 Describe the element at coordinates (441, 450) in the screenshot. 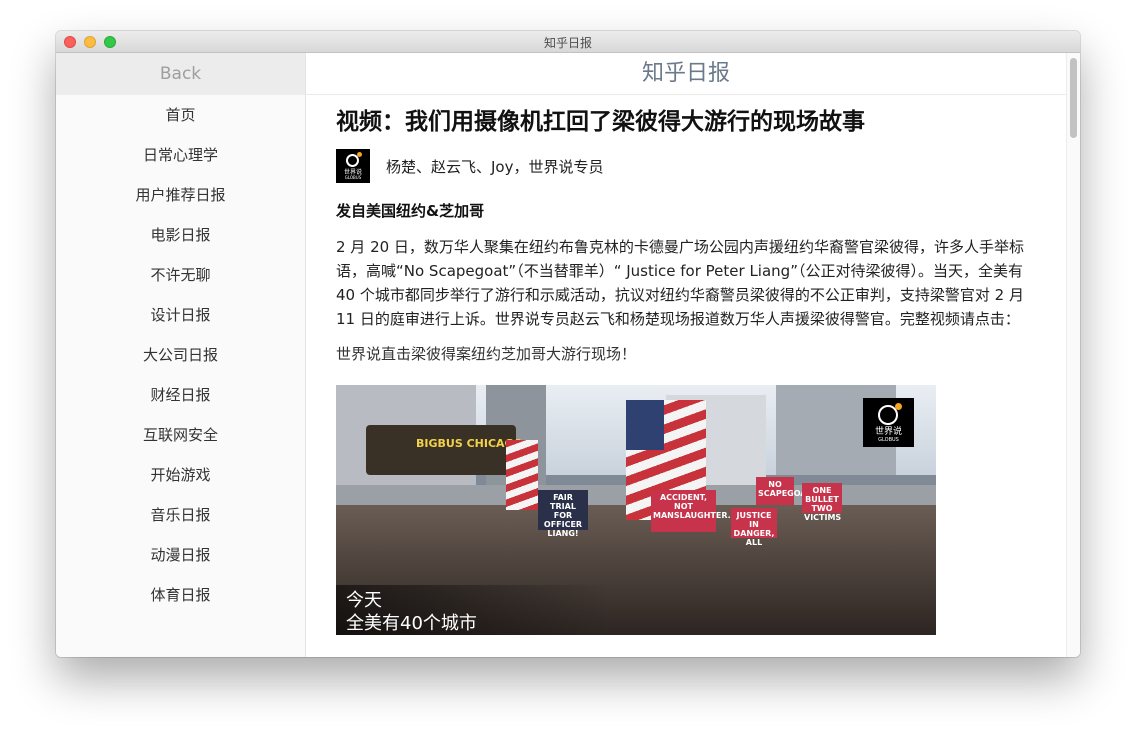

I see `video-bus` at that location.